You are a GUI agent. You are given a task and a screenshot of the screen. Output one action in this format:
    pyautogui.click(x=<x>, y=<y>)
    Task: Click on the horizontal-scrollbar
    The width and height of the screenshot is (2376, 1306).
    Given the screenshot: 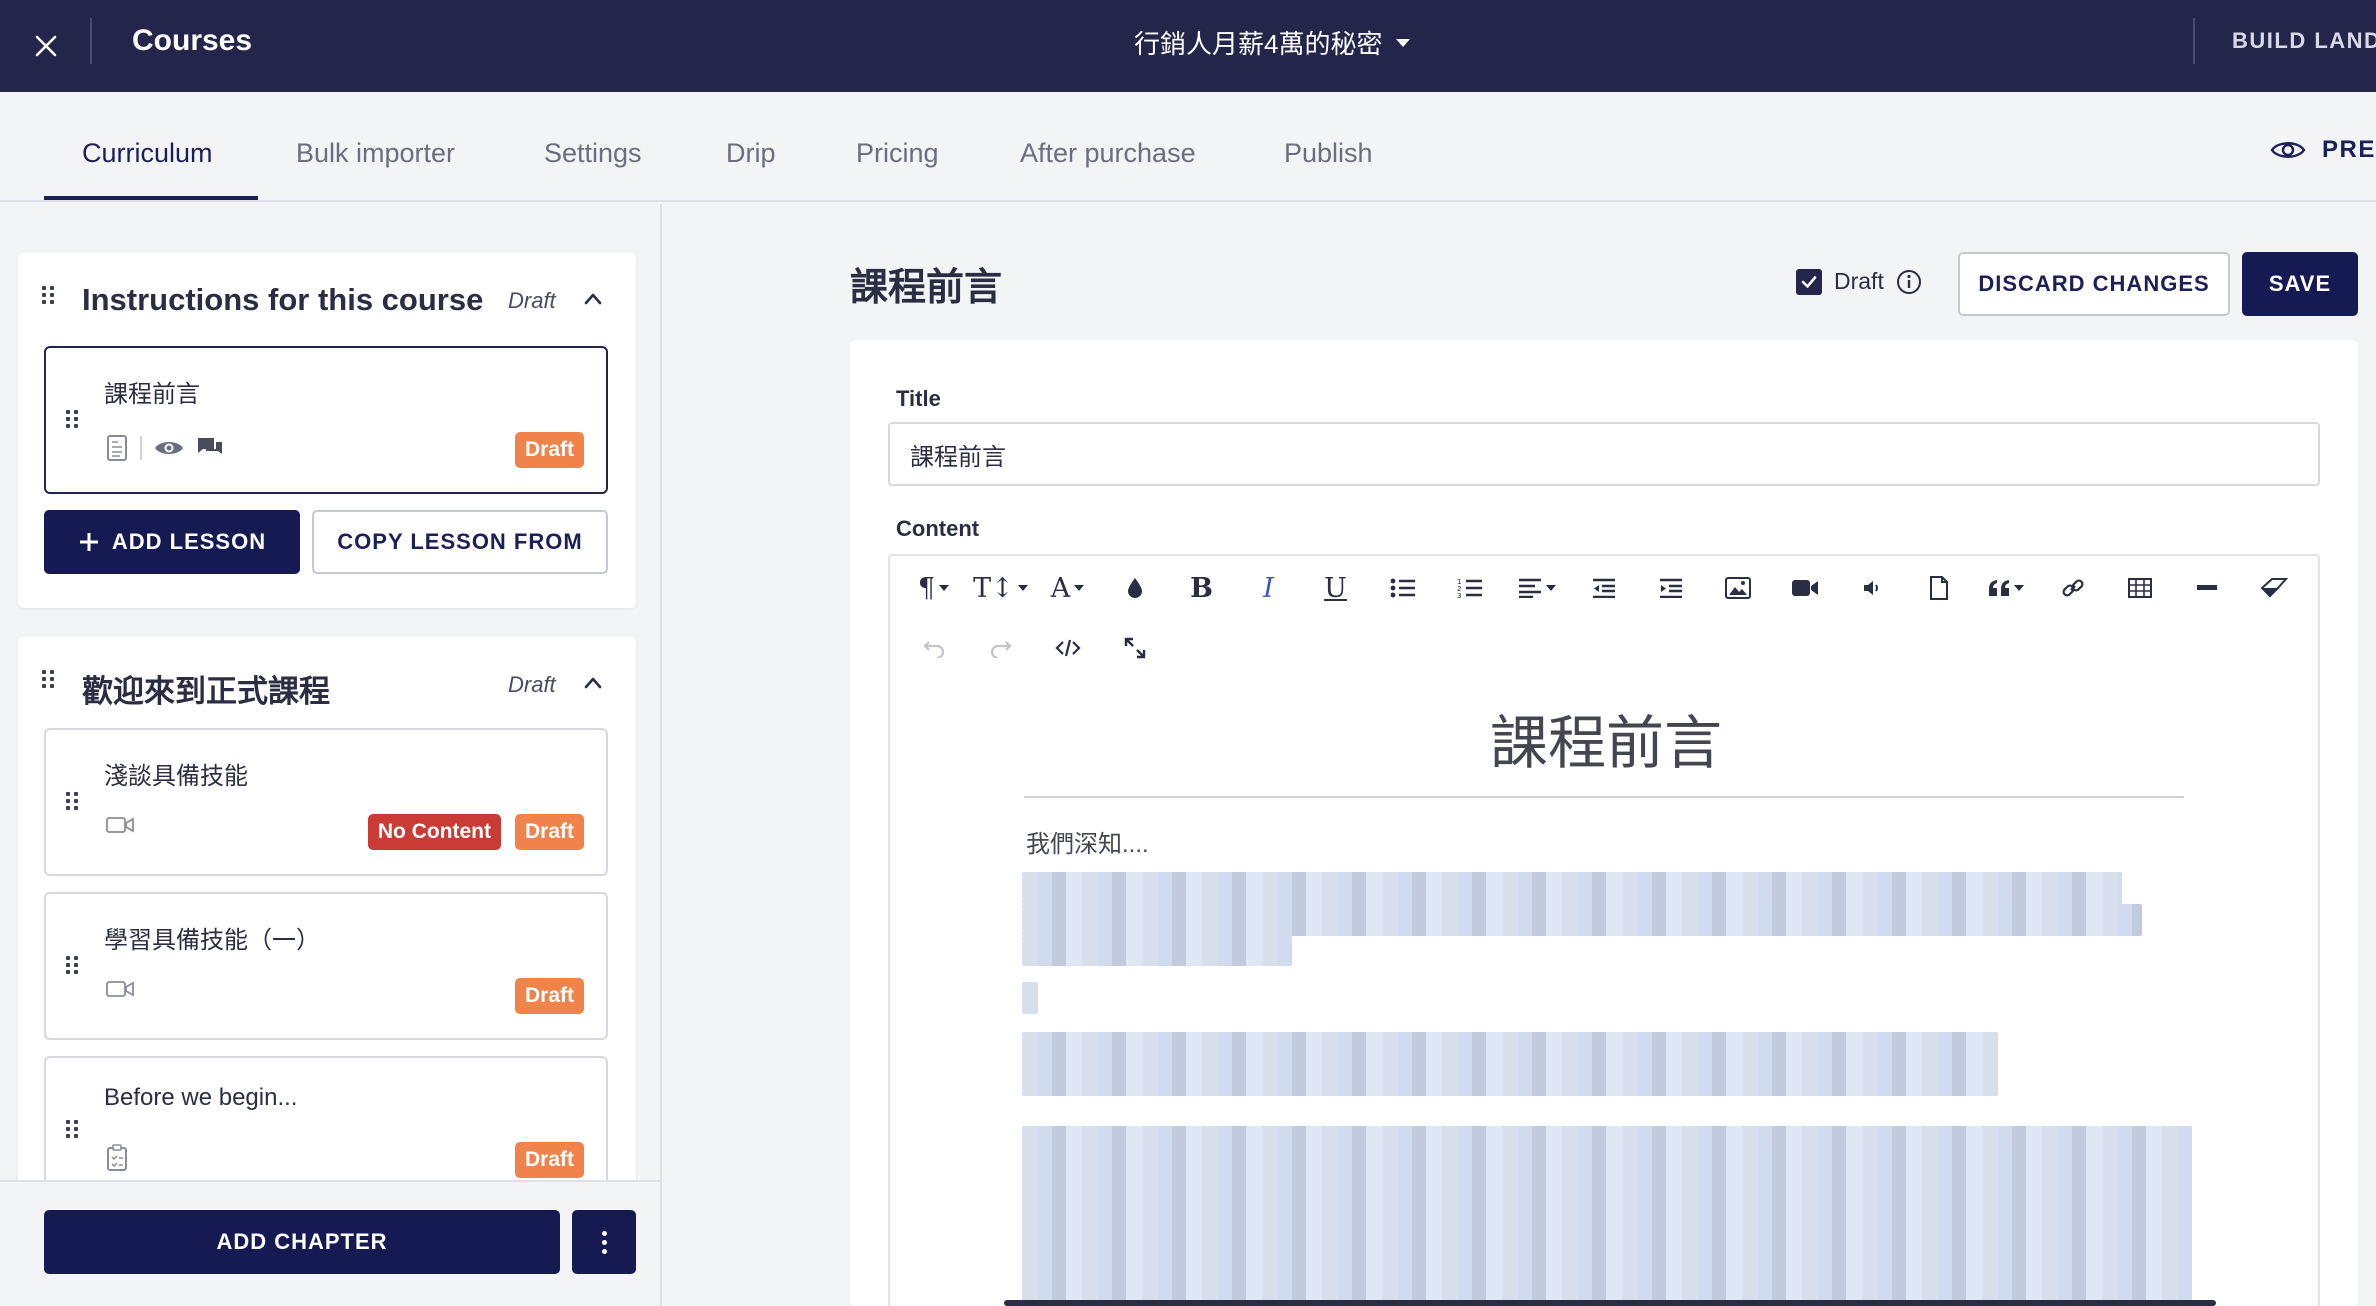 What is the action you would take?
    pyautogui.click(x=1610, y=1303)
    